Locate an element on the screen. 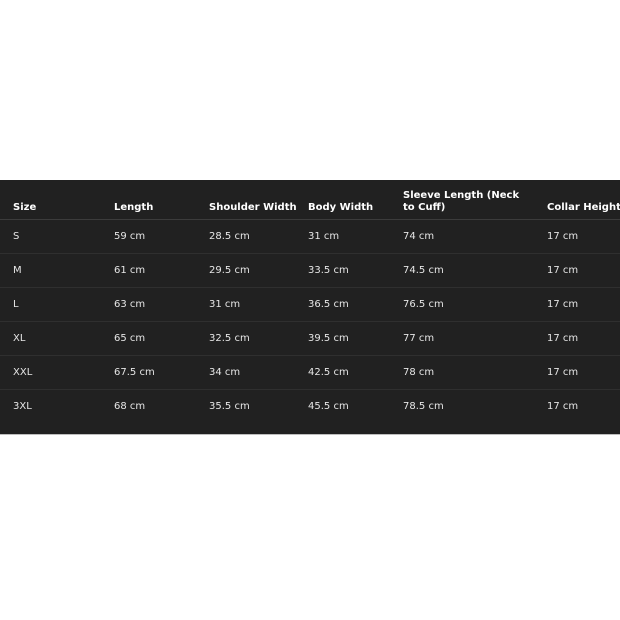  table-row: M 61 cm 29.5 cm 33.5 cm 74.5 cm 17 cm is located at coordinates (310, 270).